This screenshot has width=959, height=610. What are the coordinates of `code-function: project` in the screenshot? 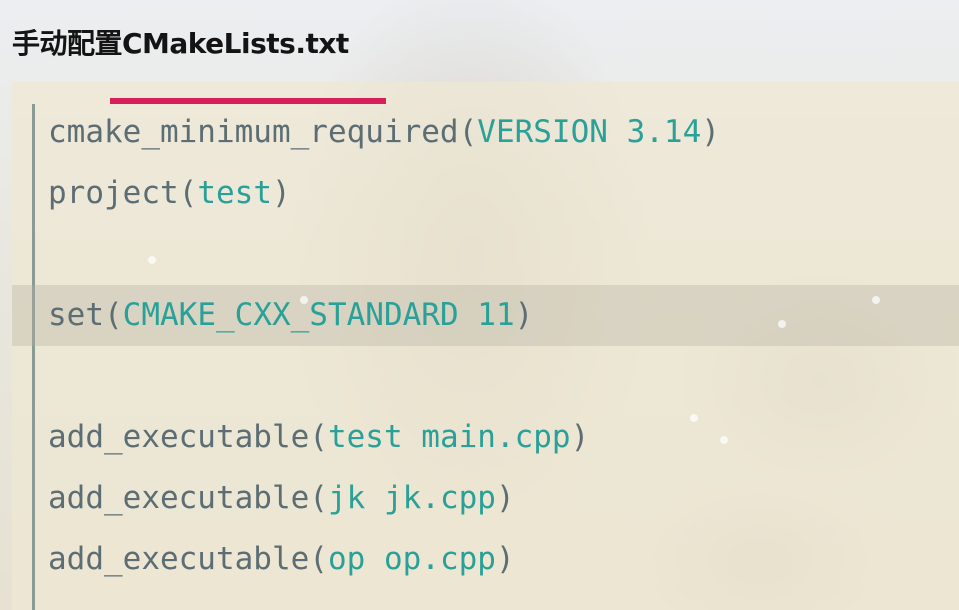 It's located at (113, 193).